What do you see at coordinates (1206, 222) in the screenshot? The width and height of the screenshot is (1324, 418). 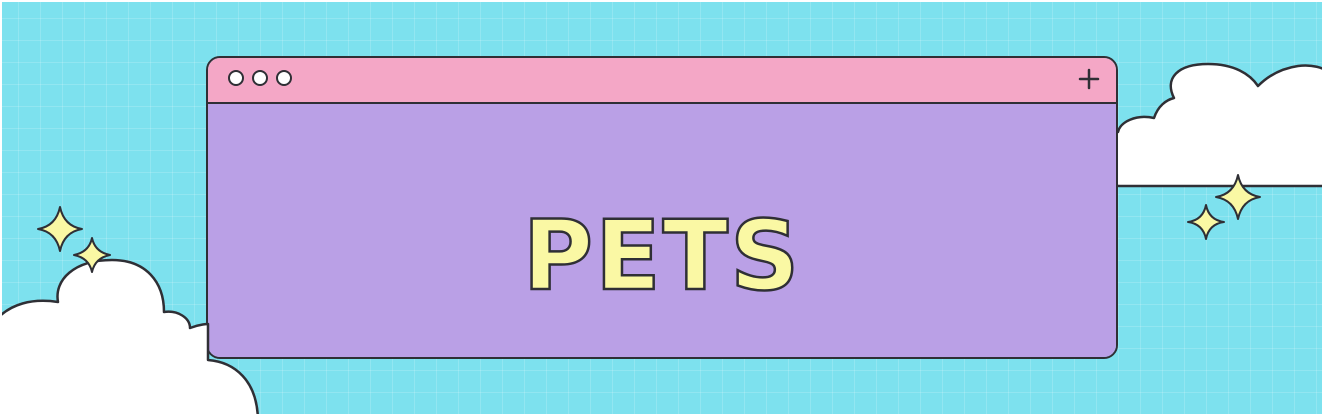 I see `sparkle-icon` at bounding box center [1206, 222].